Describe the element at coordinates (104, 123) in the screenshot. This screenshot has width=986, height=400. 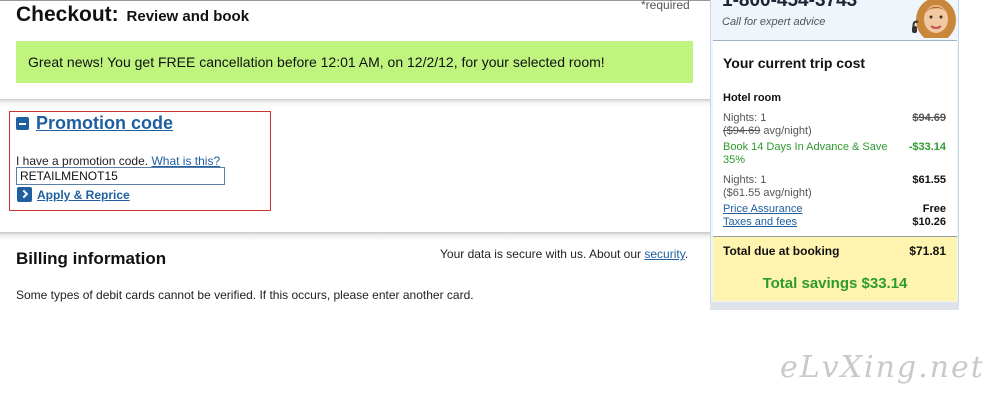
I see `promo-code-toggle-link: Promotion code` at that location.